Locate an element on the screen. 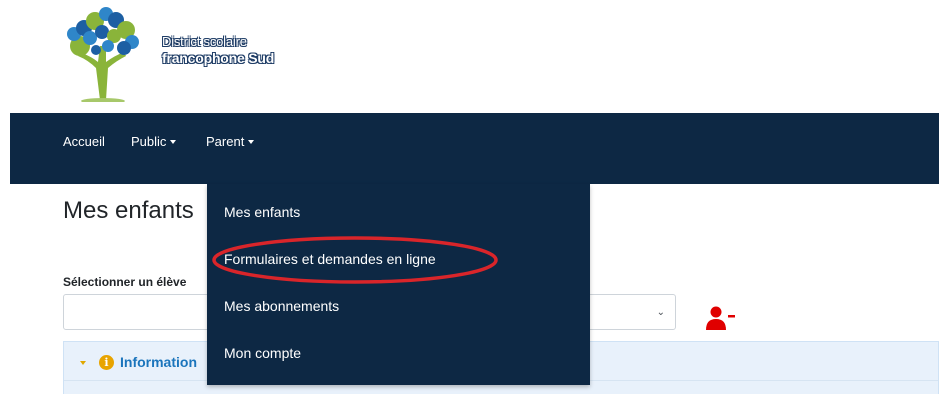 This screenshot has width=939, height=394. nav-item-label: Accueil is located at coordinates (84, 141).